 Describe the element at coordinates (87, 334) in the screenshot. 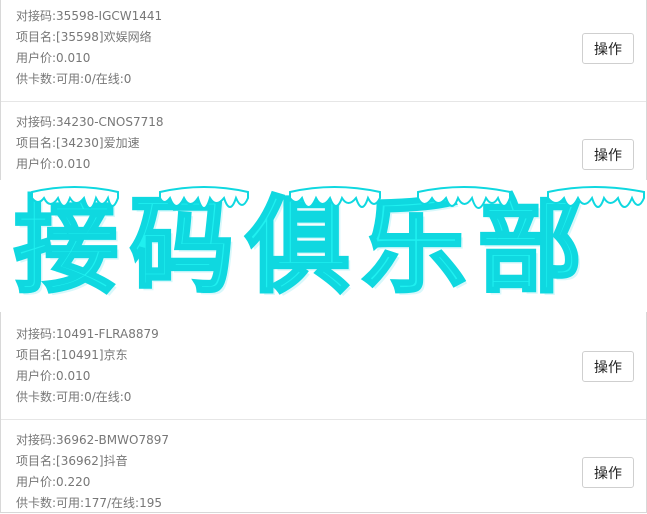

I see `dock-code: 对接码:10491-FLRA8879` at that location.